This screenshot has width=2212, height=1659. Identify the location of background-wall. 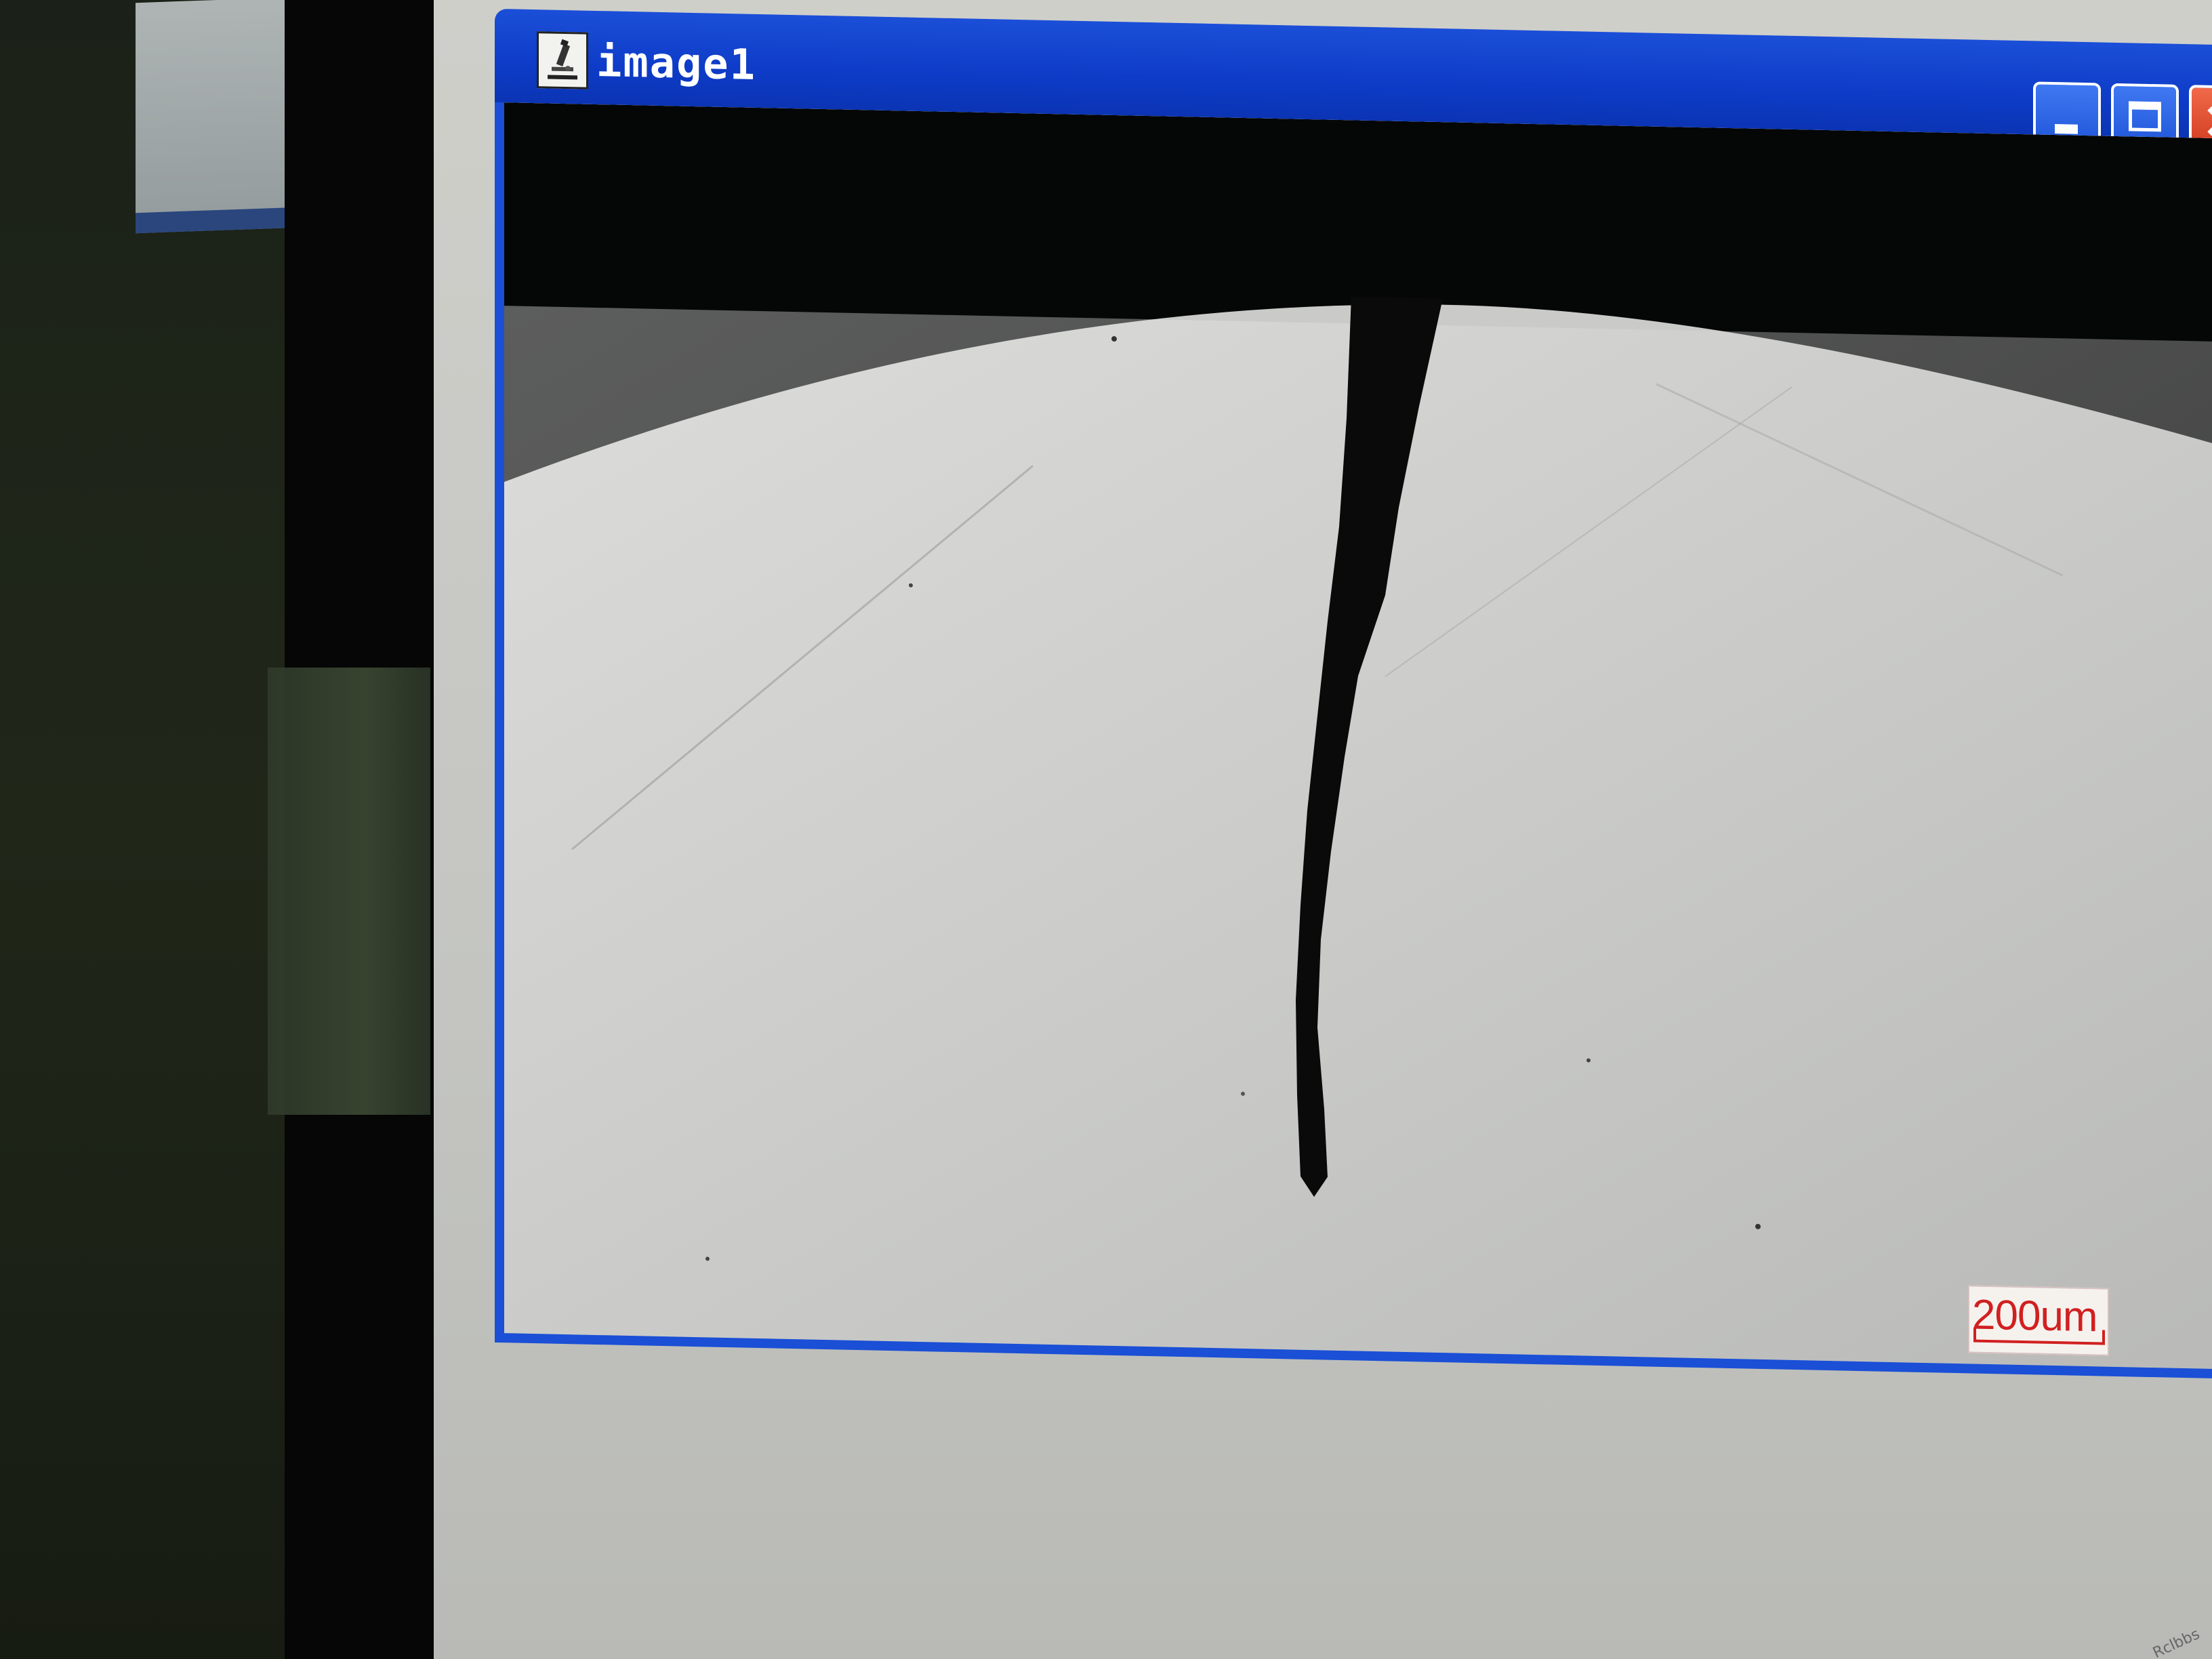
(142, 829).